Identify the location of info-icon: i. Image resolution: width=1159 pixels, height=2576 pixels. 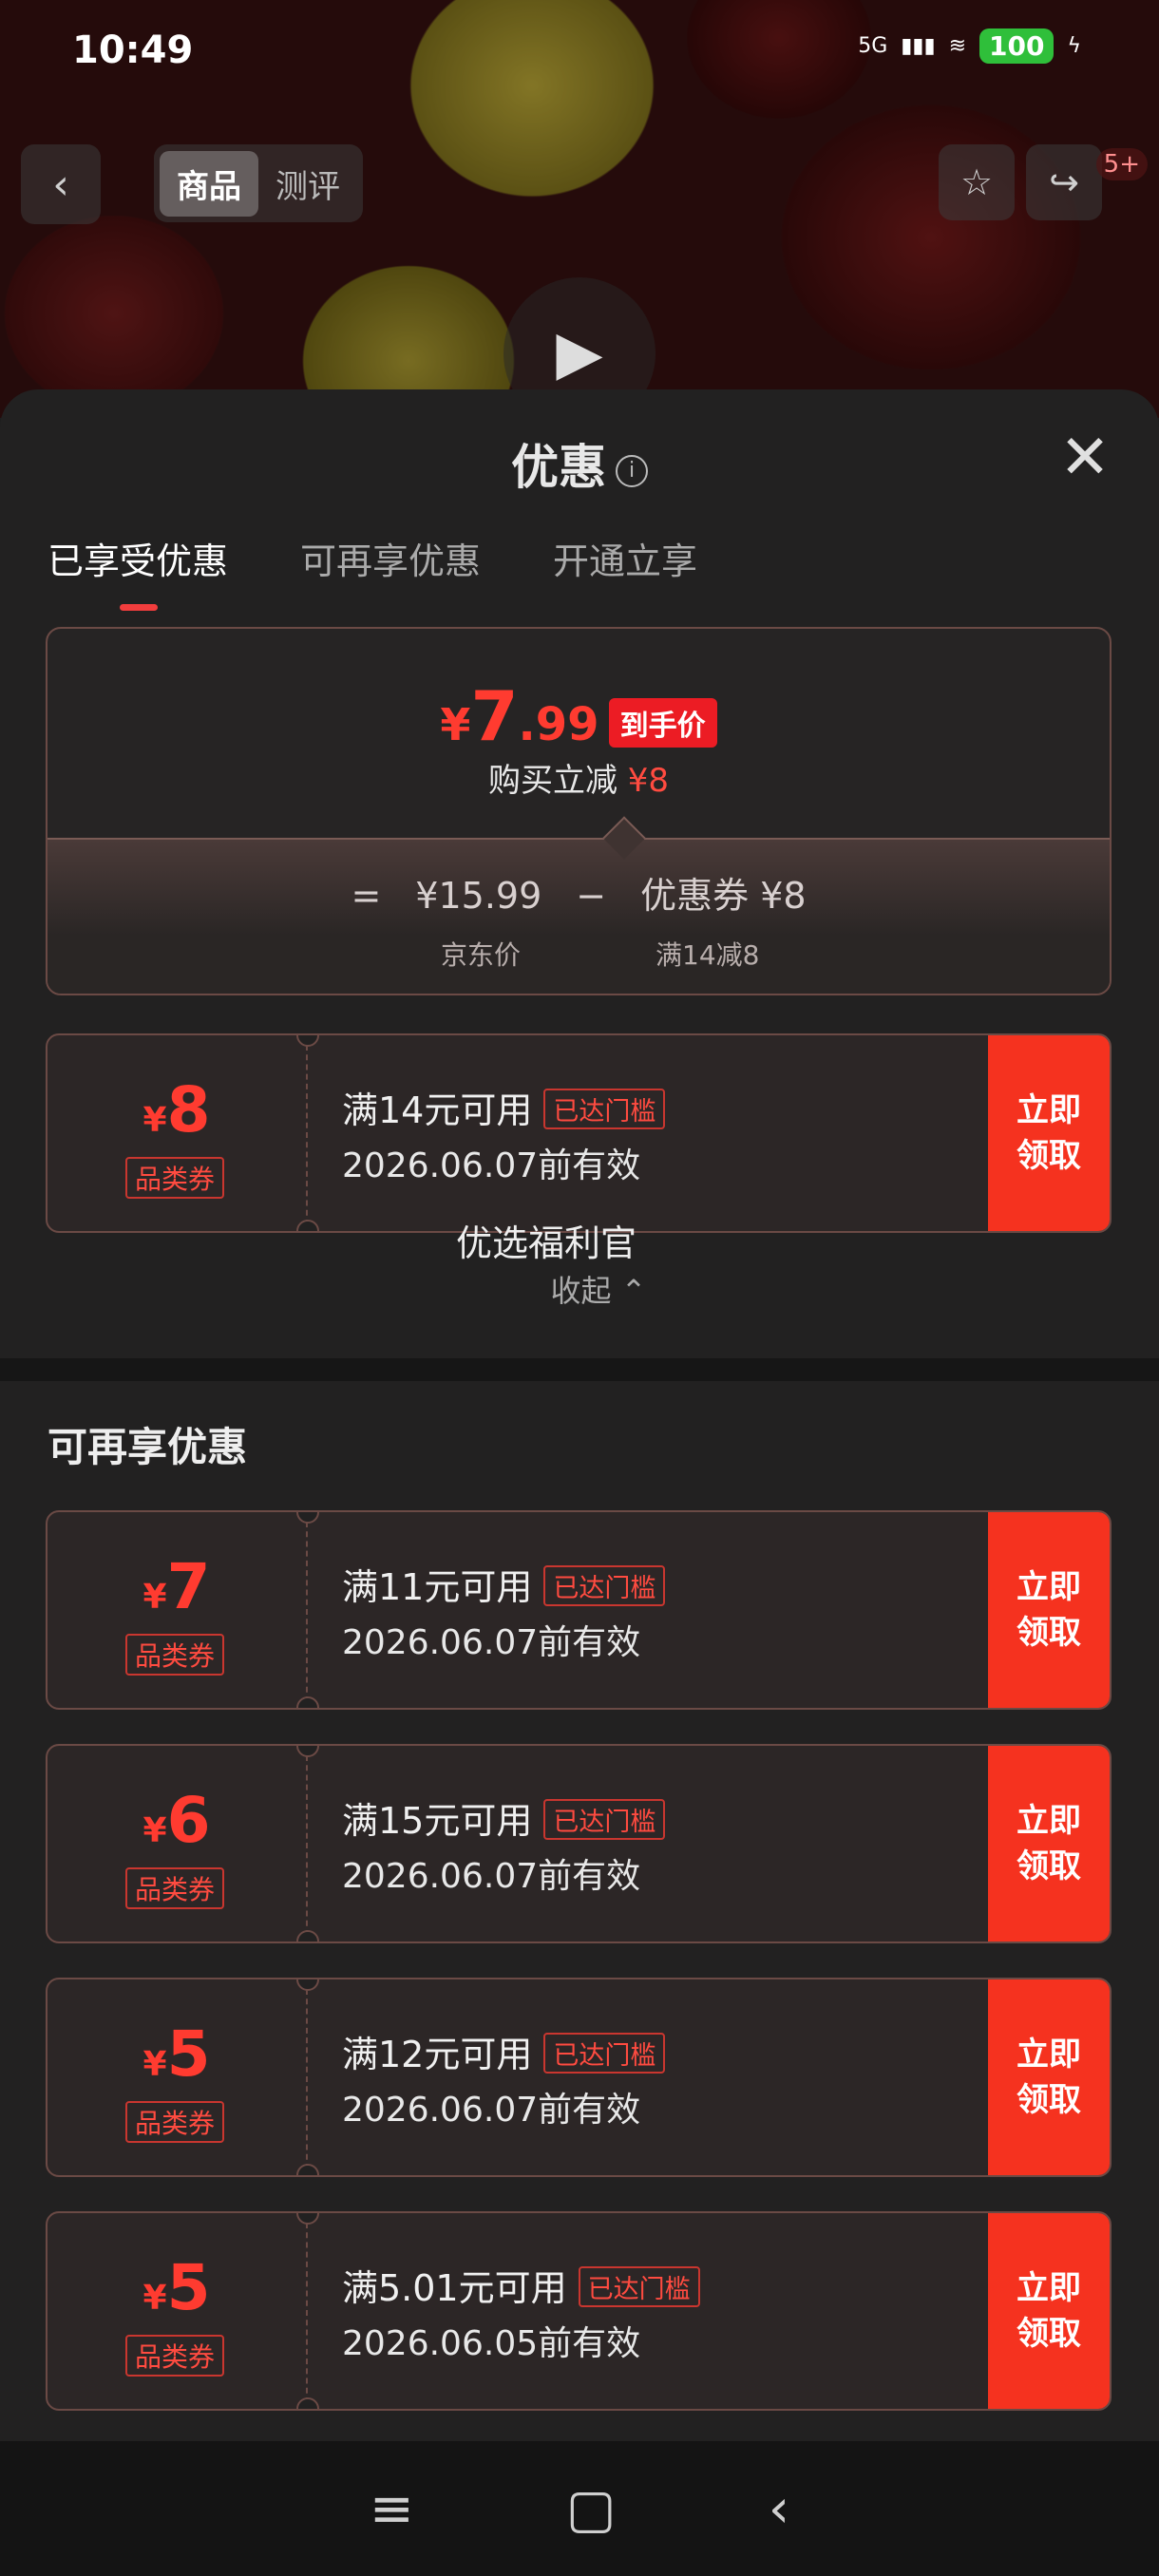
(632, 470).